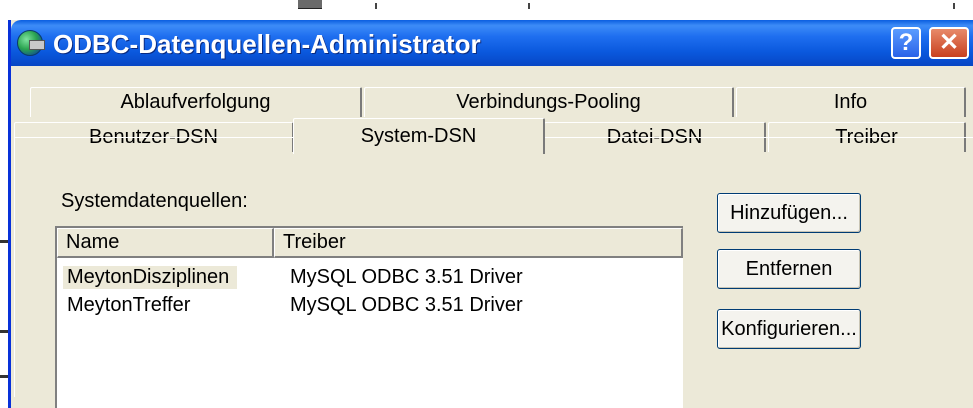  Describe the element at coordinates (419, 136) in the screenshot. I see `tab-system-dsn: System-DSN` at that location.